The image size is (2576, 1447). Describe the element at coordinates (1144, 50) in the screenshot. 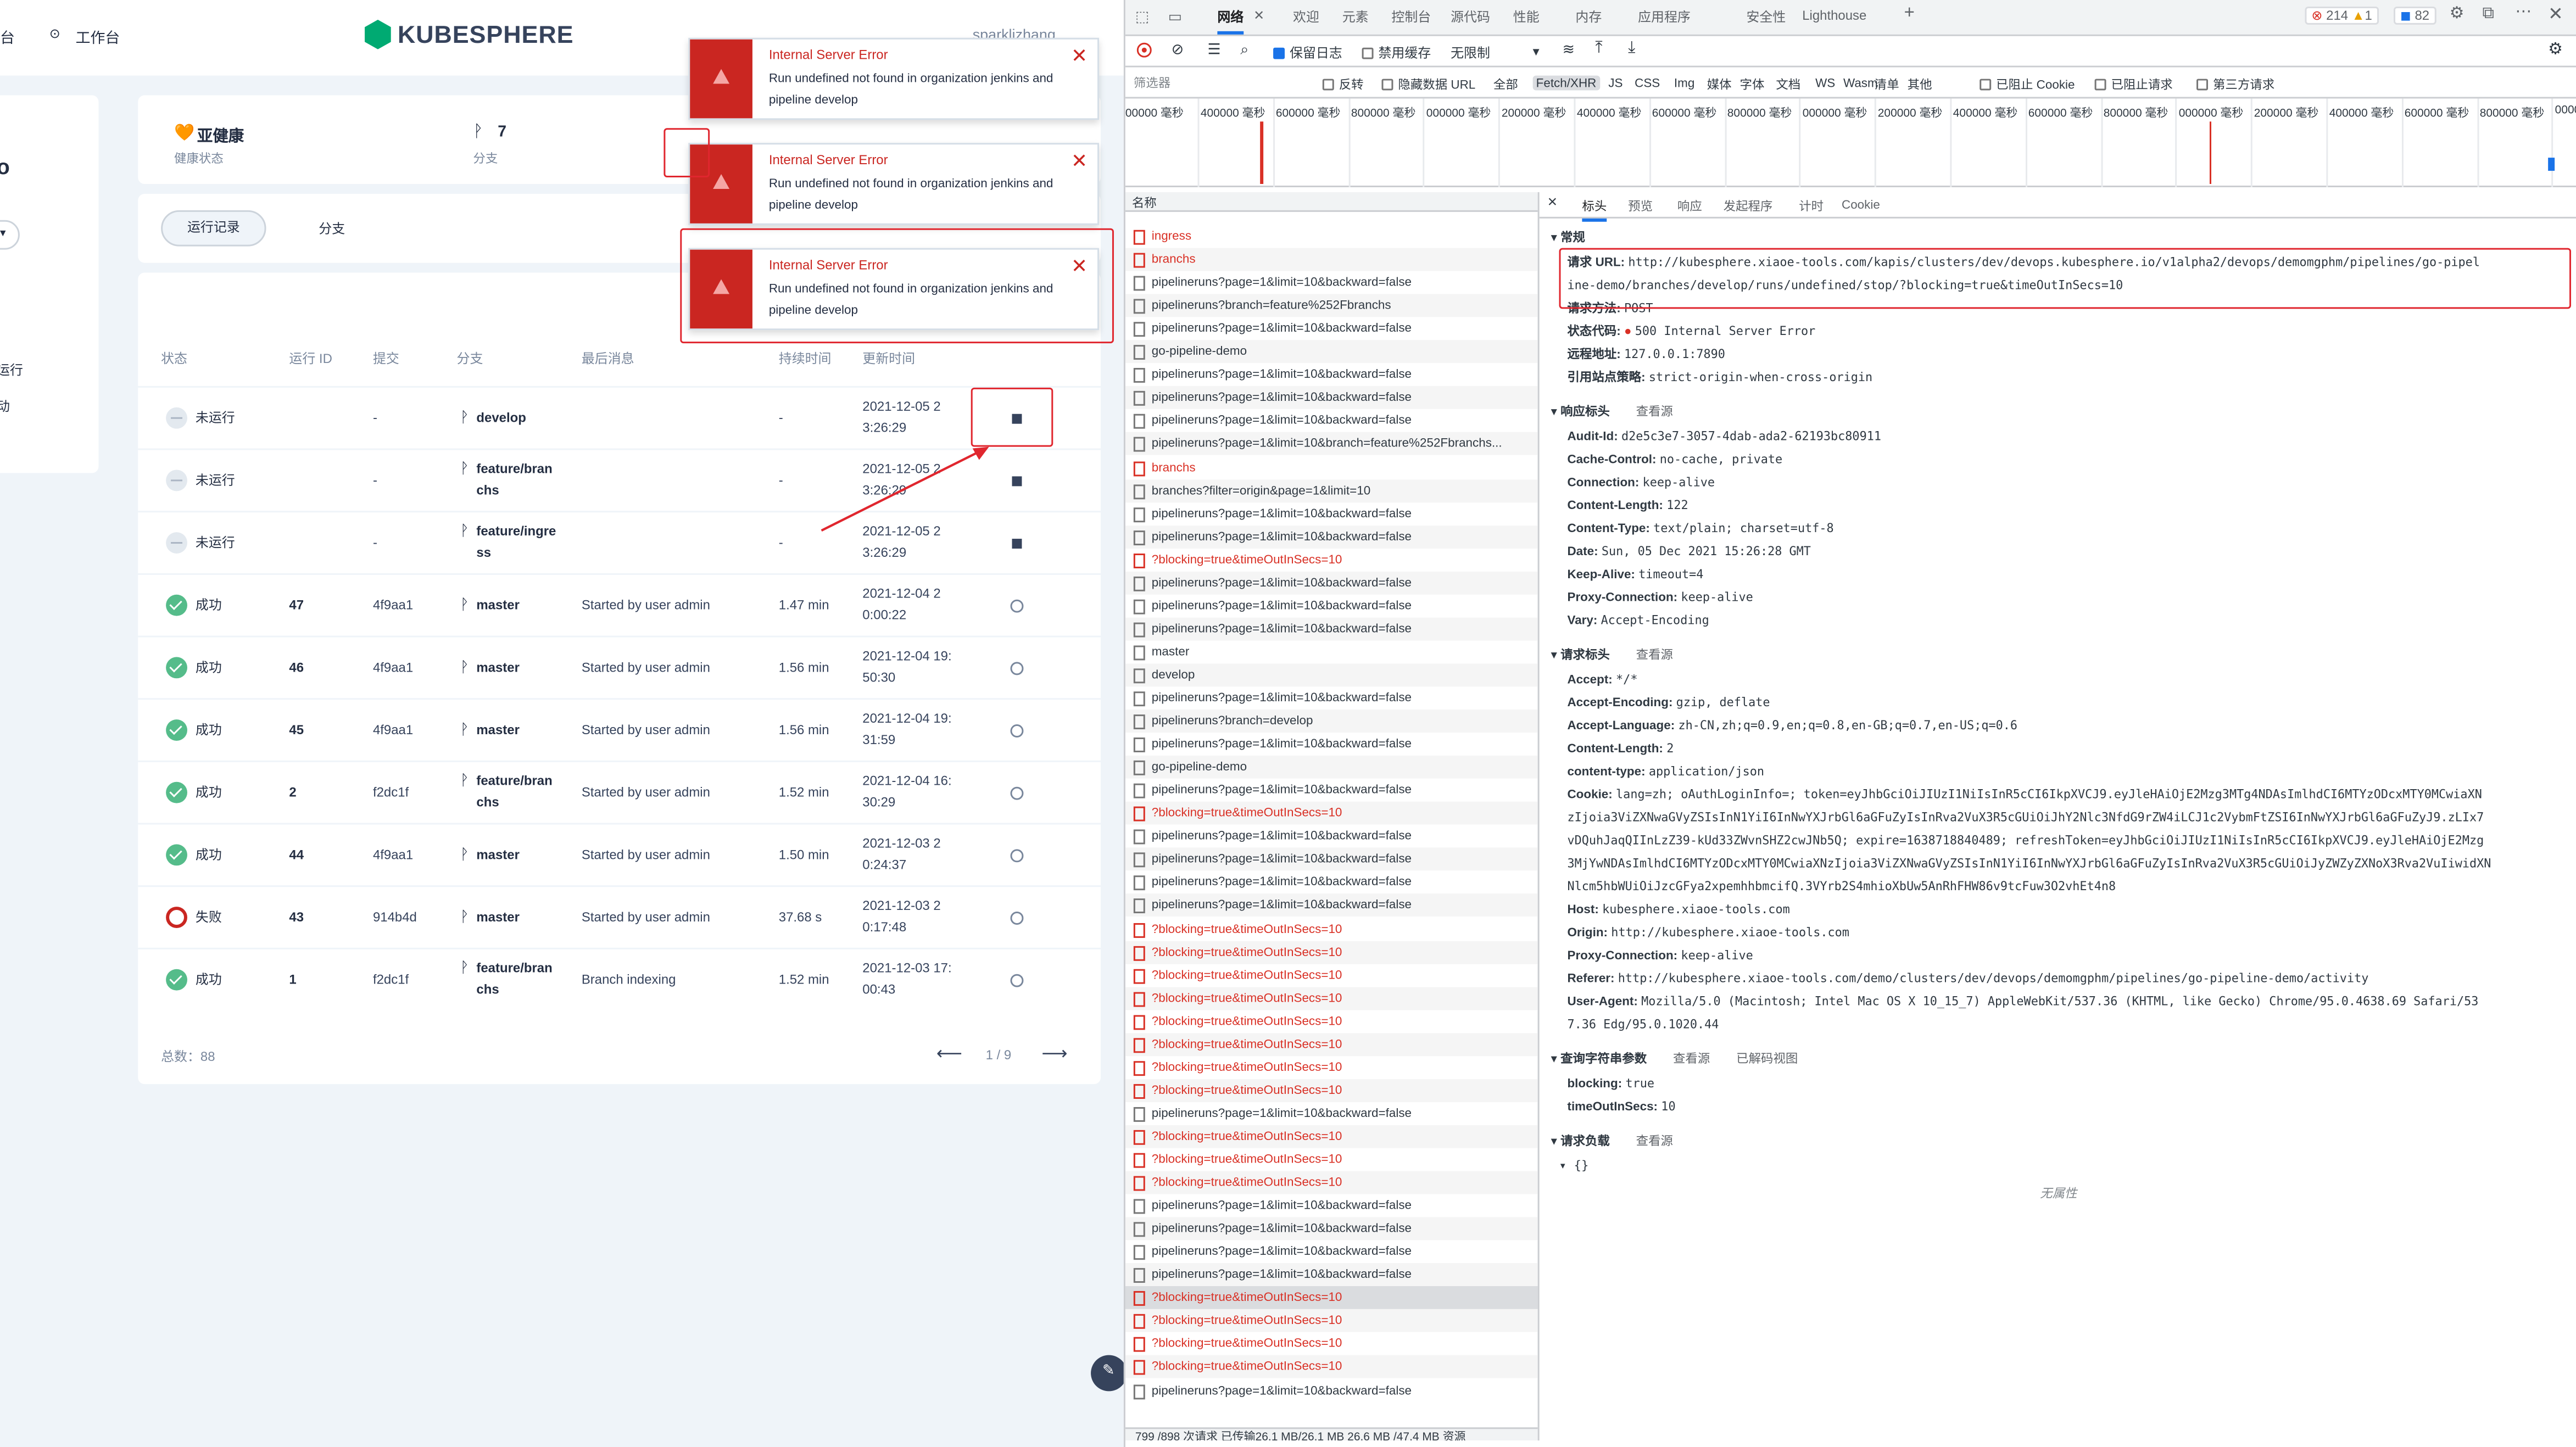

I see `record-icon` at that location.